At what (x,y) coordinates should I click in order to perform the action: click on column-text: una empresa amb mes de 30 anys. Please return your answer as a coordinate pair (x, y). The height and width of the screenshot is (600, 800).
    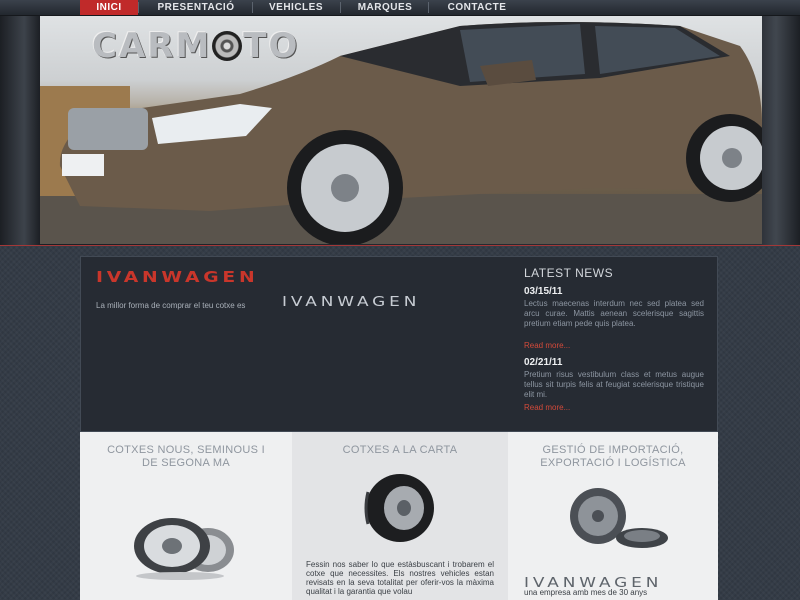
    Looking at the image, I should click on (586, 592).